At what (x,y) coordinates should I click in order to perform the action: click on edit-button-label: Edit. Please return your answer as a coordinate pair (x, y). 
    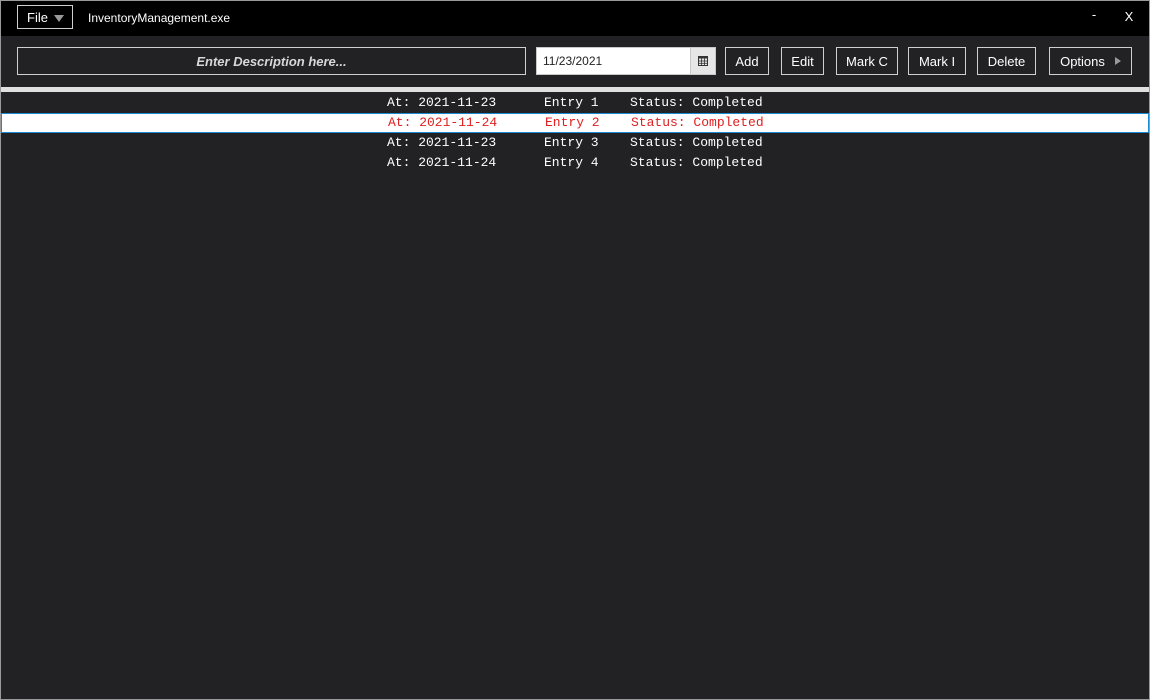
    Looking at the image, I should click on (802, 61).